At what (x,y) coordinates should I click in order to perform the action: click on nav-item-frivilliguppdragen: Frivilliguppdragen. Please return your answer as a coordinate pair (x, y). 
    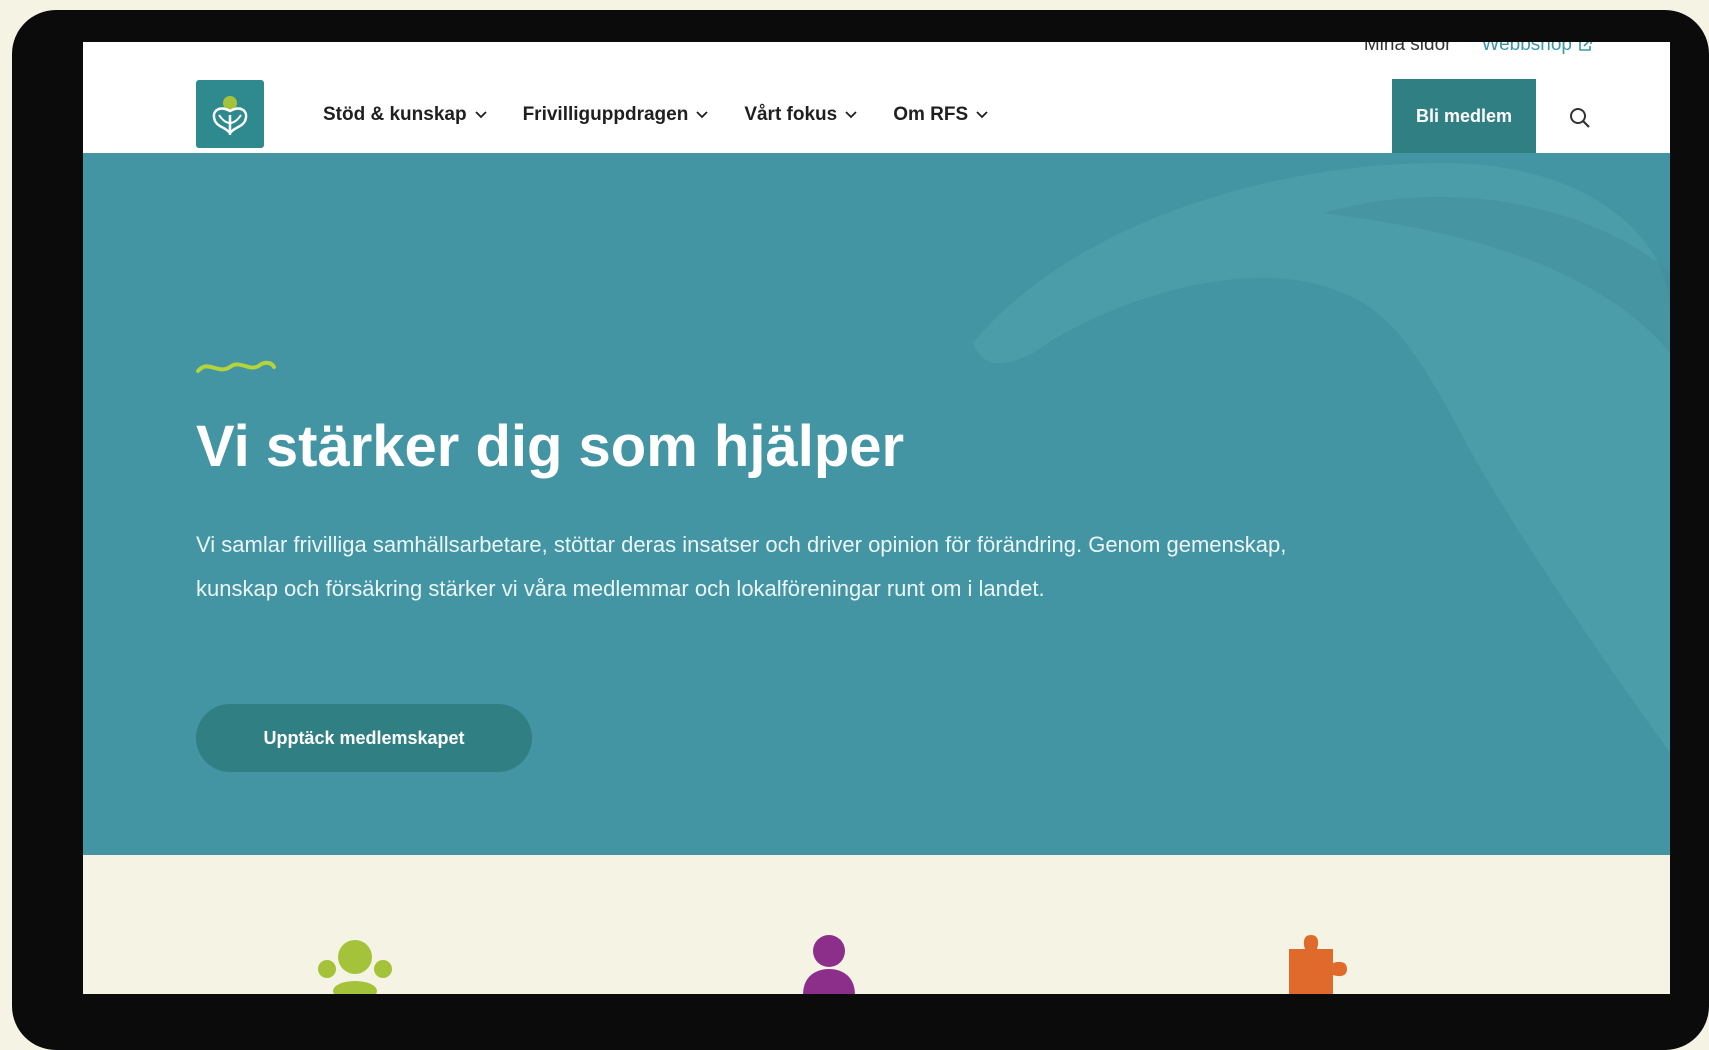
    Looking at the image, I should click on (616, 115).